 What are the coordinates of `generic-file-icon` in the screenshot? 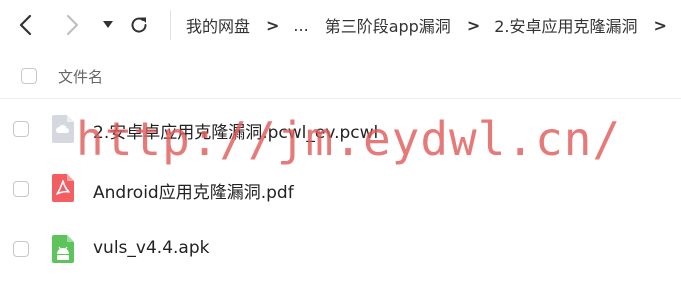 It's located at (63, 129).